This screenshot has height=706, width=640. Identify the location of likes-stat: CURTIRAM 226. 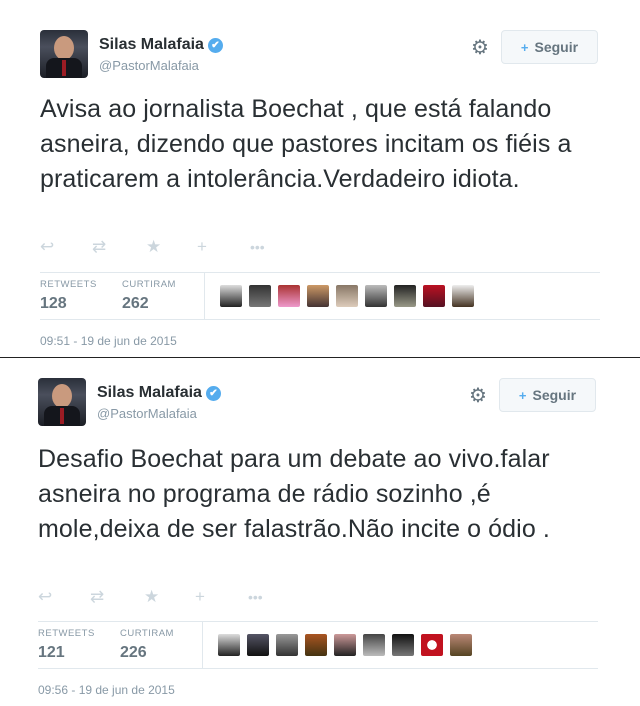
(147, 645).